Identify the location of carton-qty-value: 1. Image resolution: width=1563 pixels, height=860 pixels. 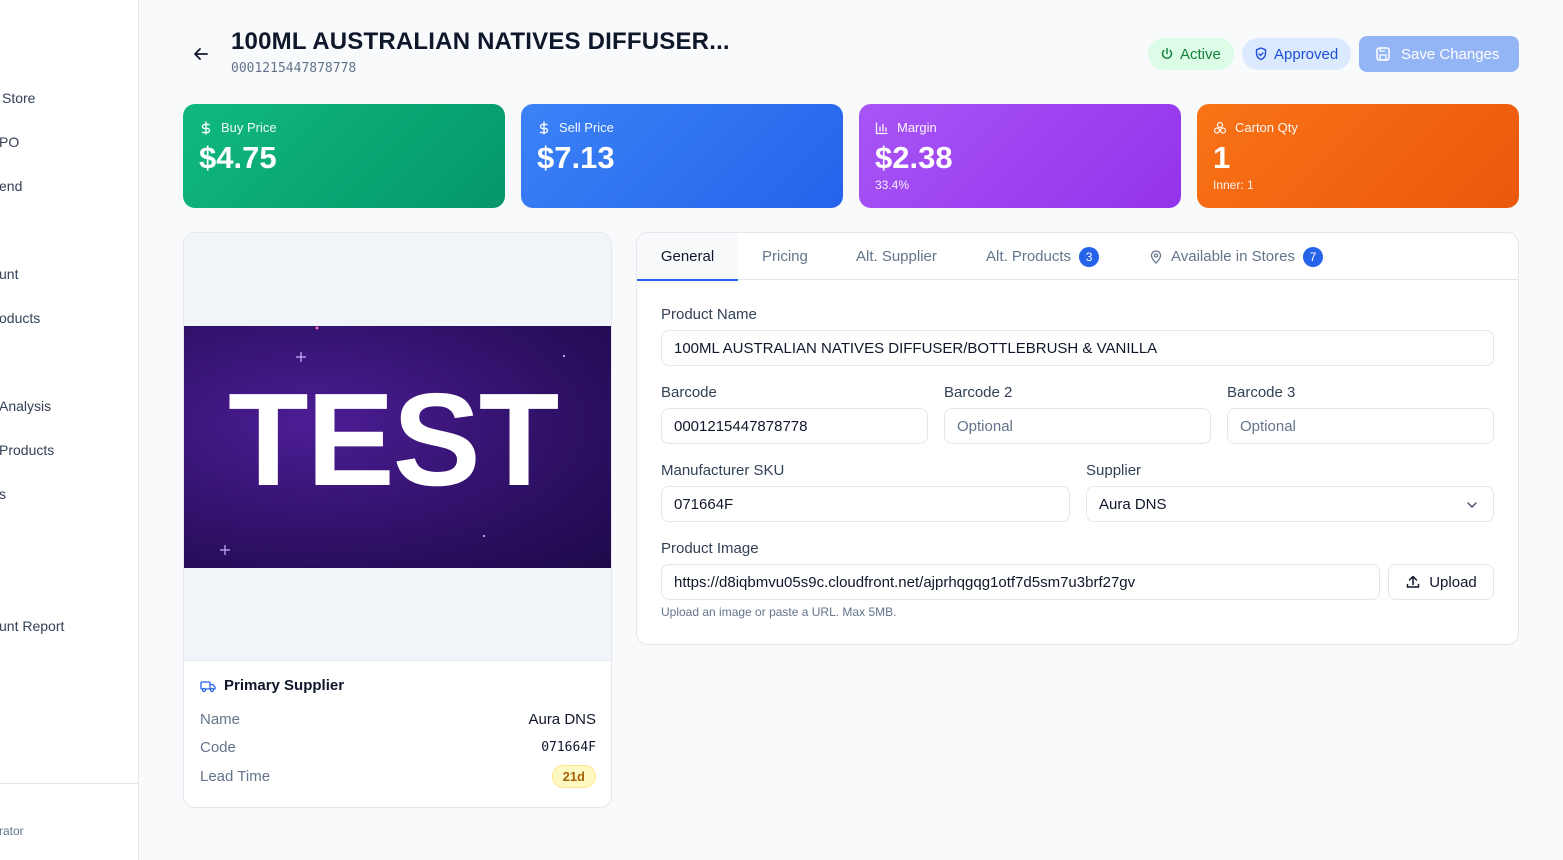
(1222, 157).